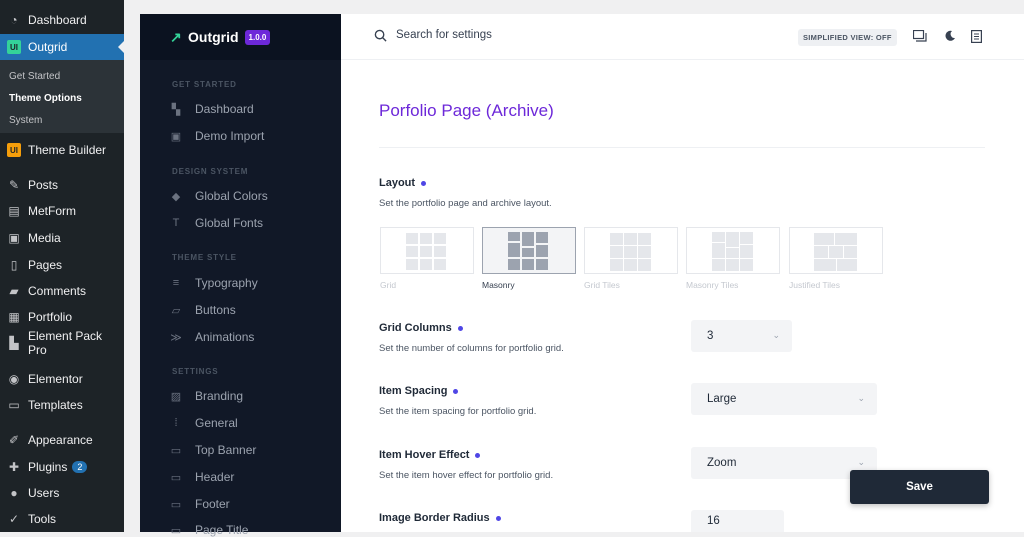  What do you see at coordinates (209, 530) in the screenshot?
I see `og-item-page-title: ▭ Page Title` at bounding box center [209, 530].